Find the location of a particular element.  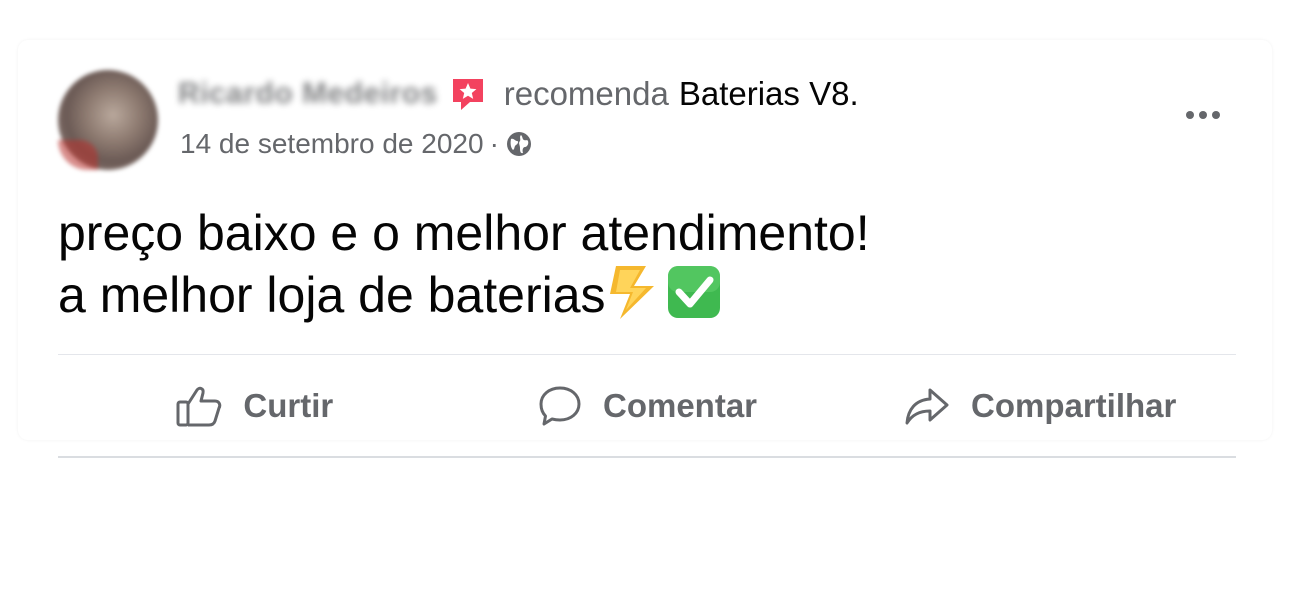

page-name-link: Baterias V8 is located at coordinates (764, 94).